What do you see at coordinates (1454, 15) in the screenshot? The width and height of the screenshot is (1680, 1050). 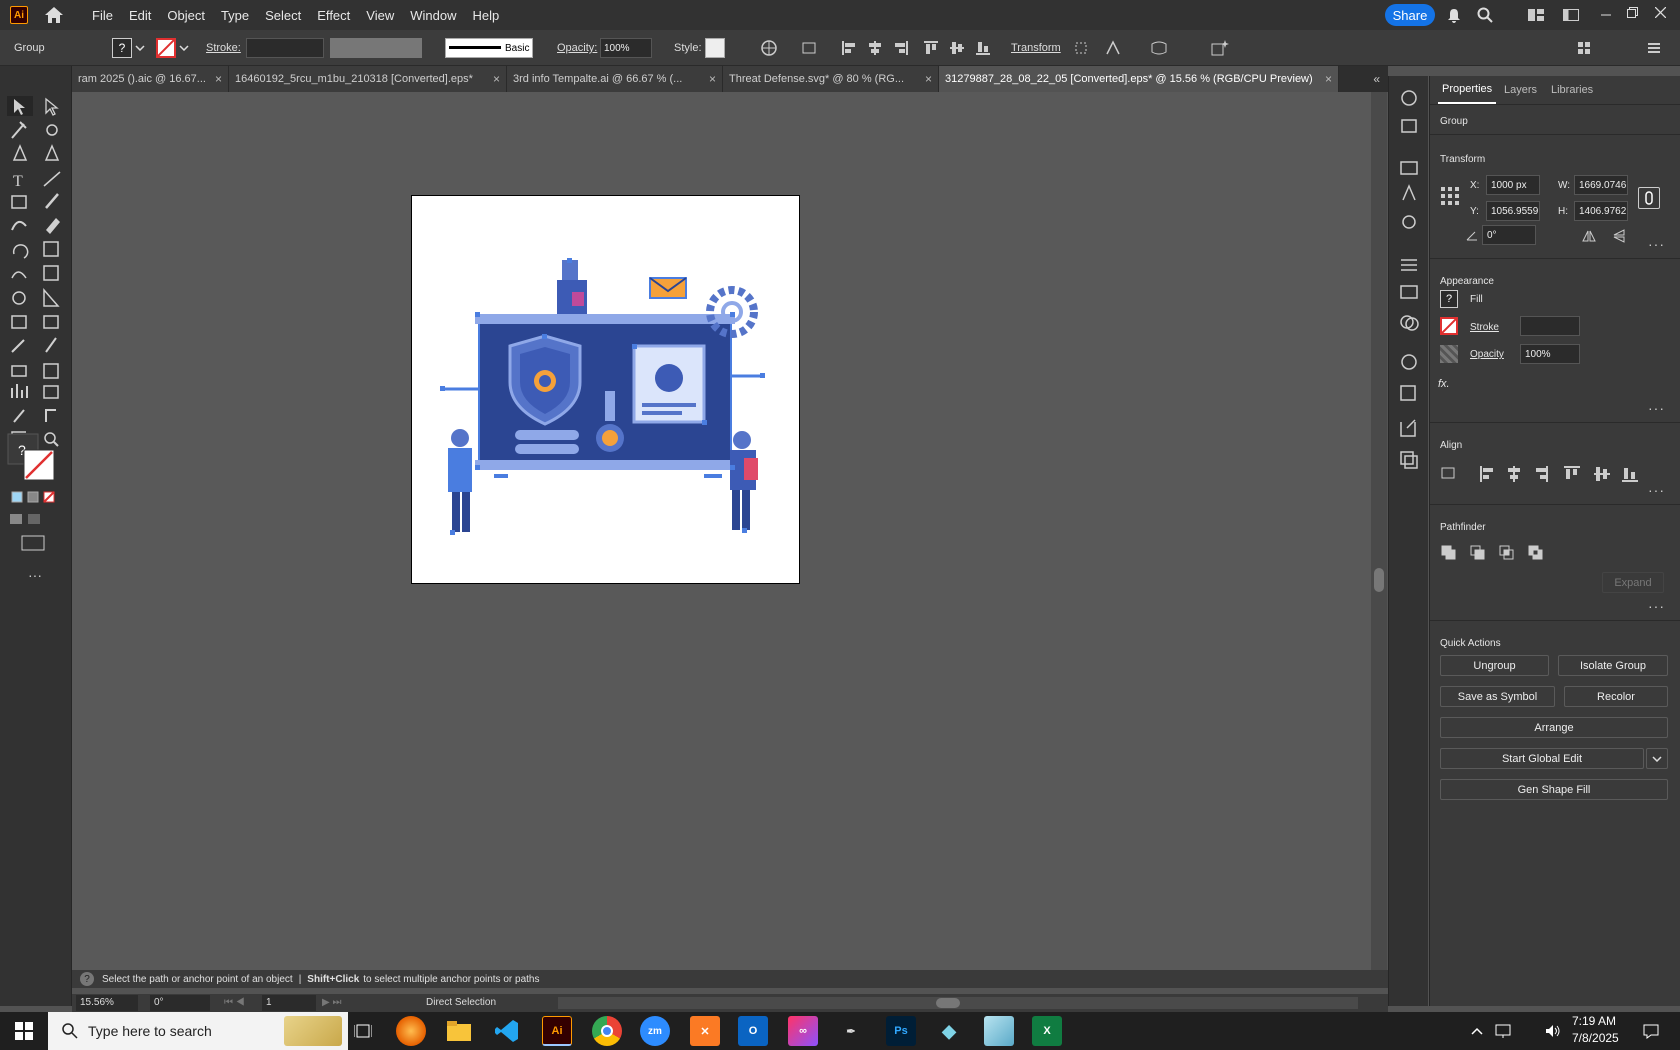 I see `bell-icon` at bounding box center [1454, 15].